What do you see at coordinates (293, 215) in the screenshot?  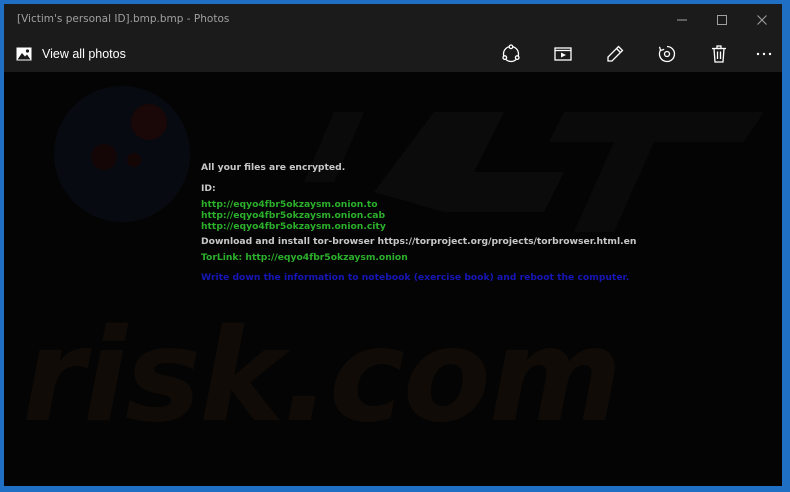 I see `note-link-2: http://eqyo4fbr5okzaysm.onion.cab` at bounding box center [293, 215].